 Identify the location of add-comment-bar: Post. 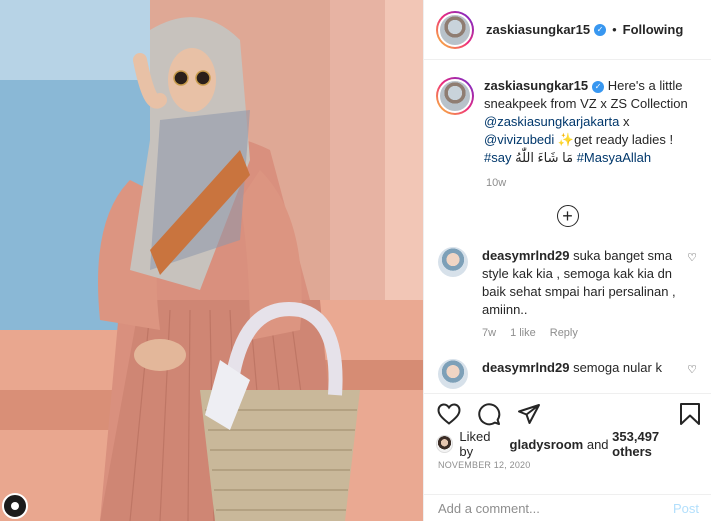
(567, 507).